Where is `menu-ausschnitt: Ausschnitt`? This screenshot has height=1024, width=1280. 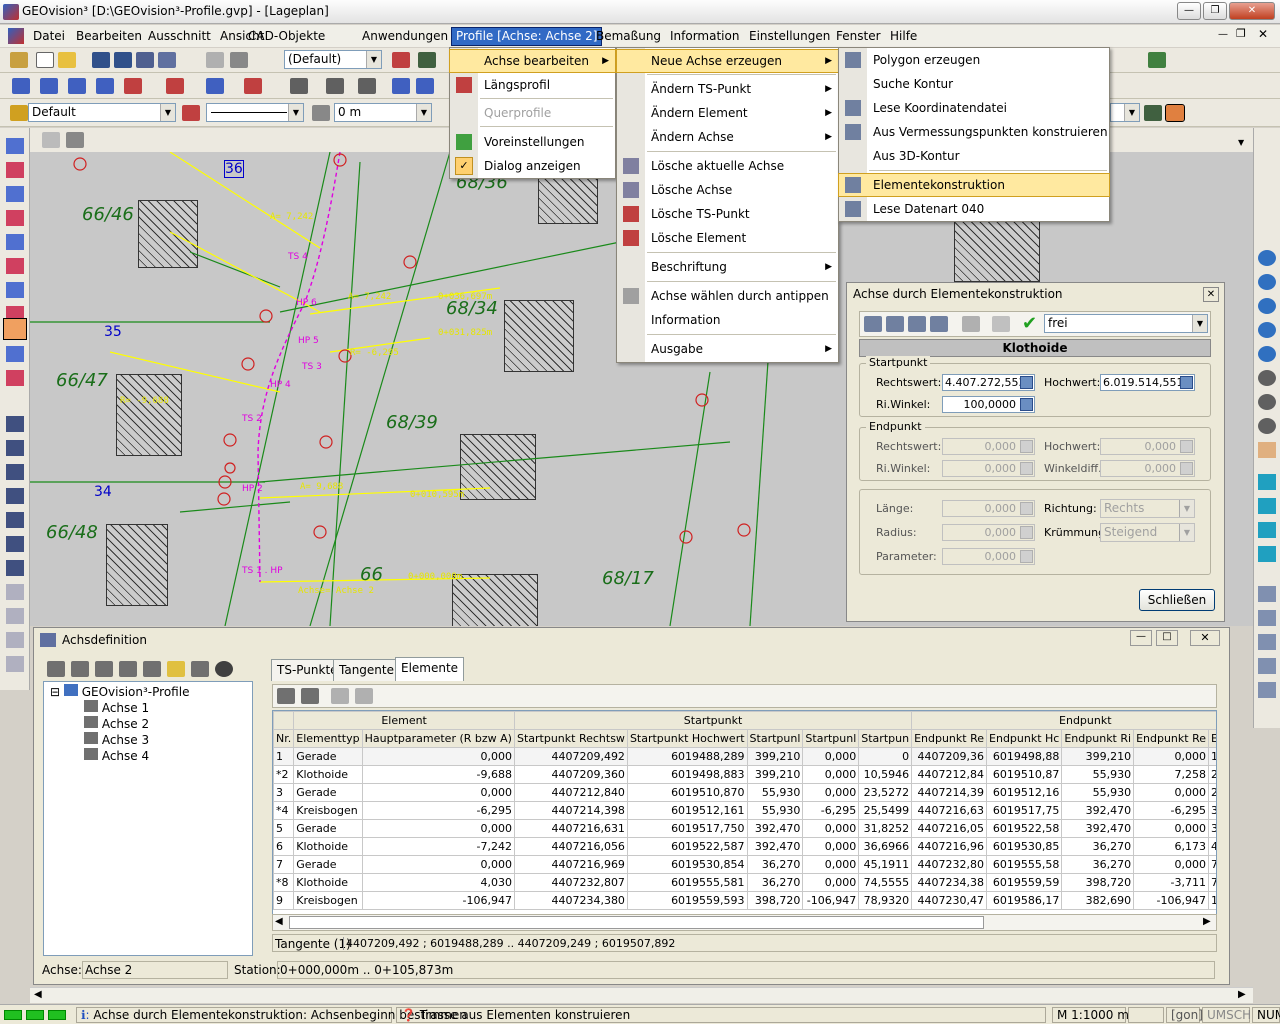 menu-ausschnitt: Ausschnitt is located at coordinates (179, 36).